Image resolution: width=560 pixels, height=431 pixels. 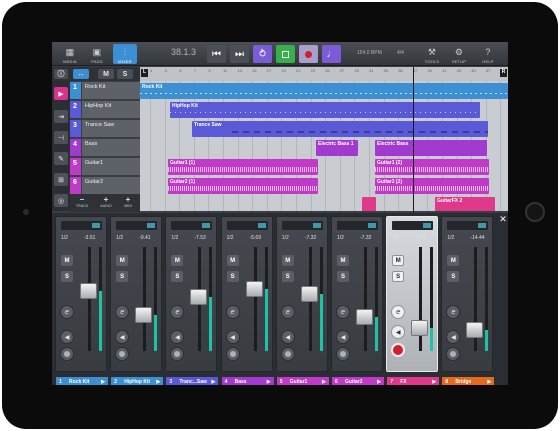 What do you see at coordinates (105, 186) in the screenshot?
I see `track-row-guitar2: 6 Guitar2` at bounding box center [105, 186].